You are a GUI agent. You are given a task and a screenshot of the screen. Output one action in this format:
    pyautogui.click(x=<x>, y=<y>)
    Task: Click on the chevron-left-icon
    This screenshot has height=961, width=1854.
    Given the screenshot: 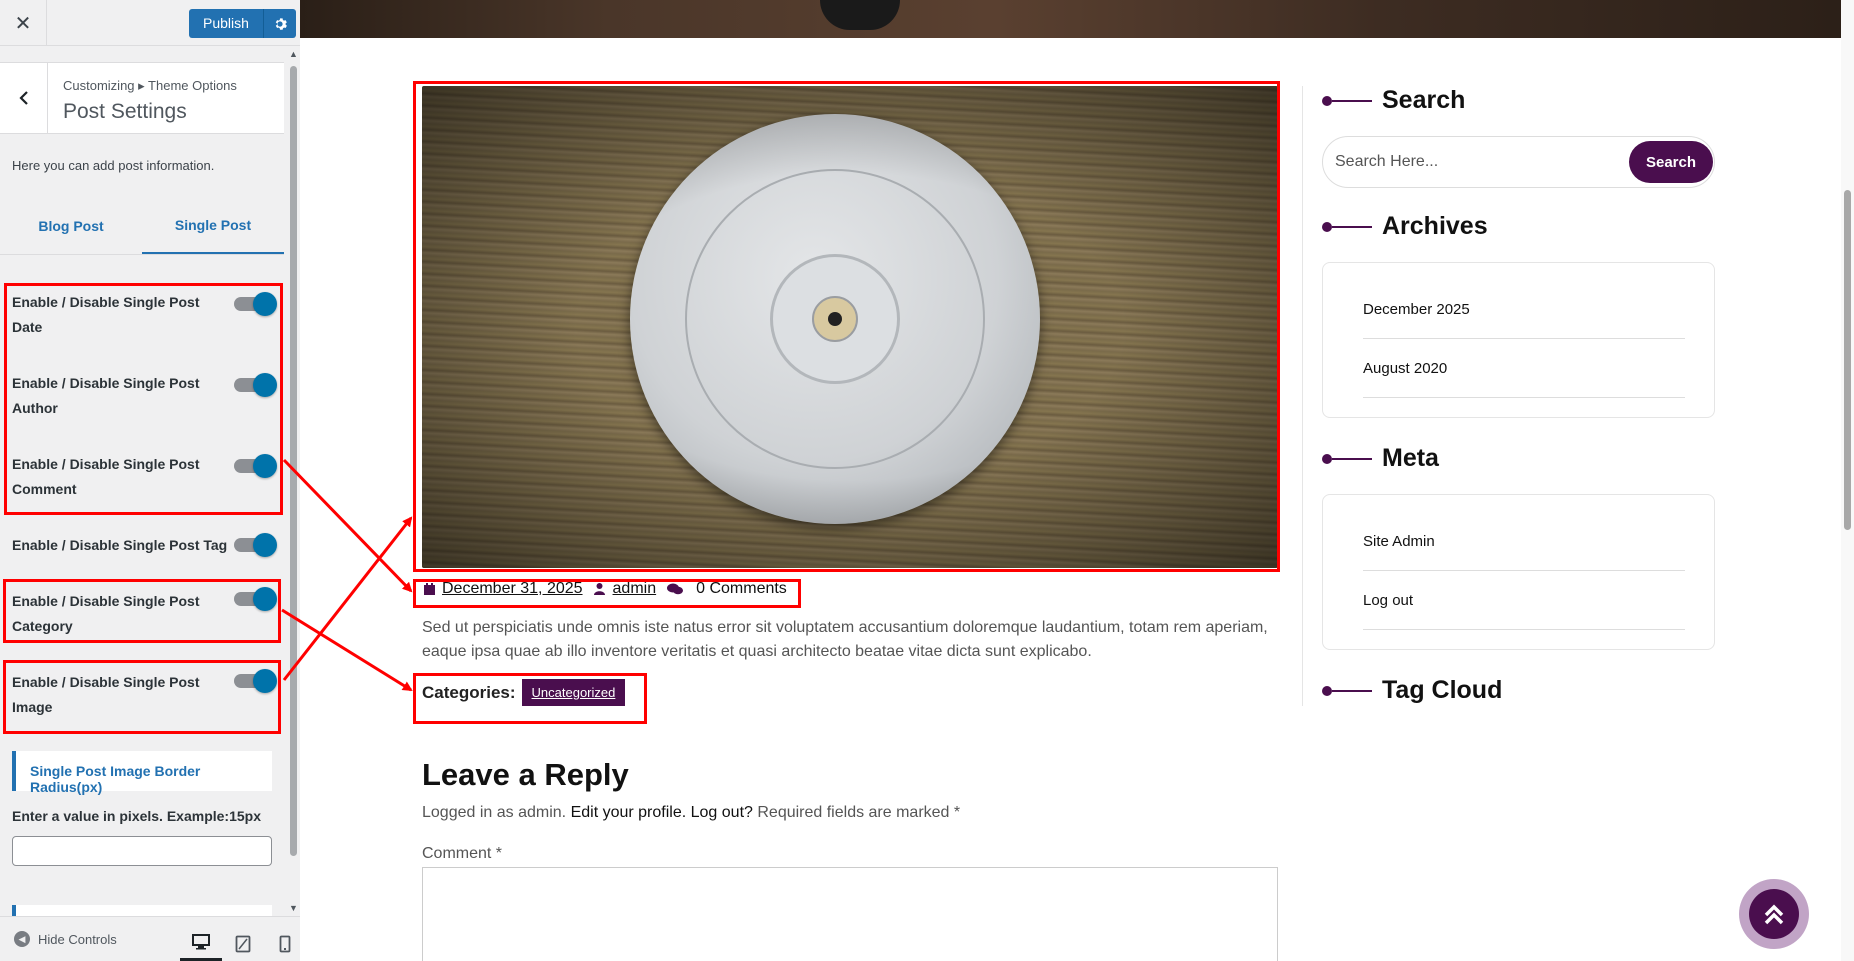 What is the action you would take?
    pyautogui.click(x=23, y=98)
    